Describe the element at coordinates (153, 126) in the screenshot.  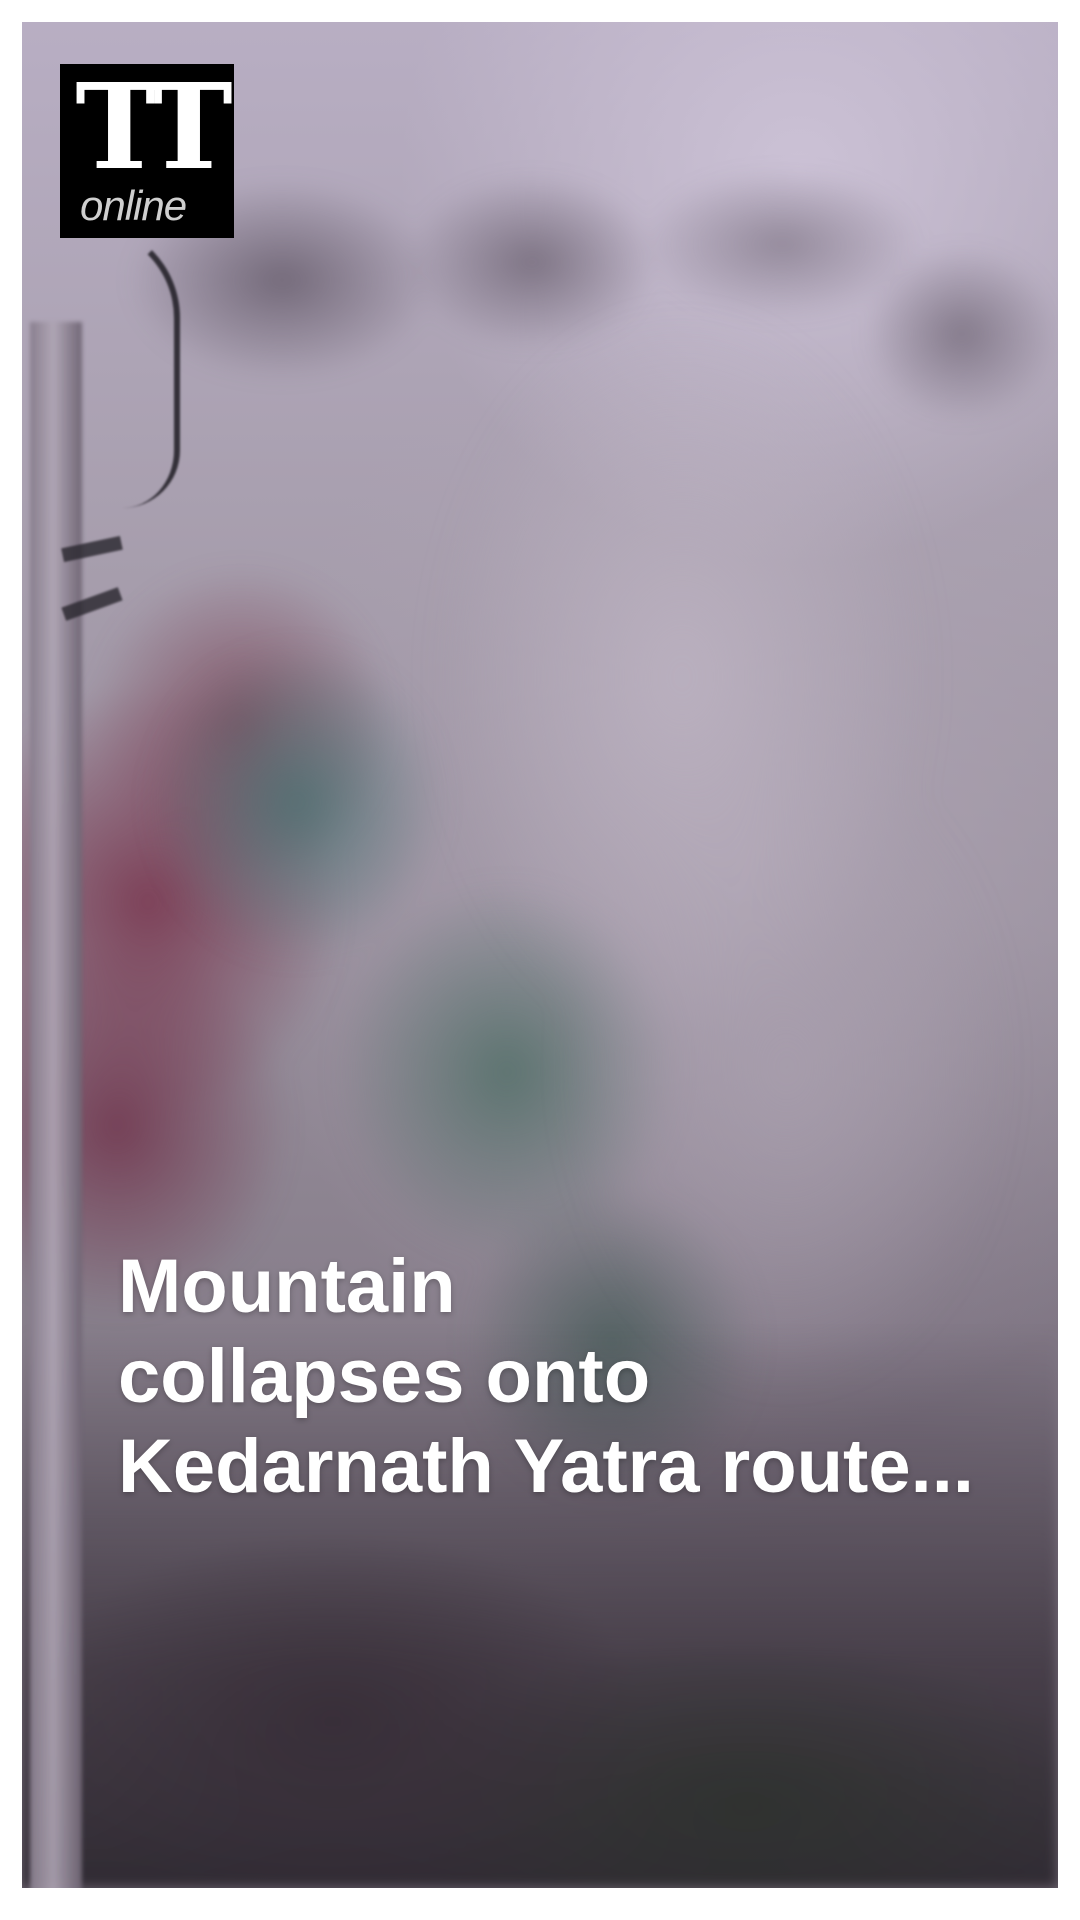
I see `logo-mark: TT` at that location.